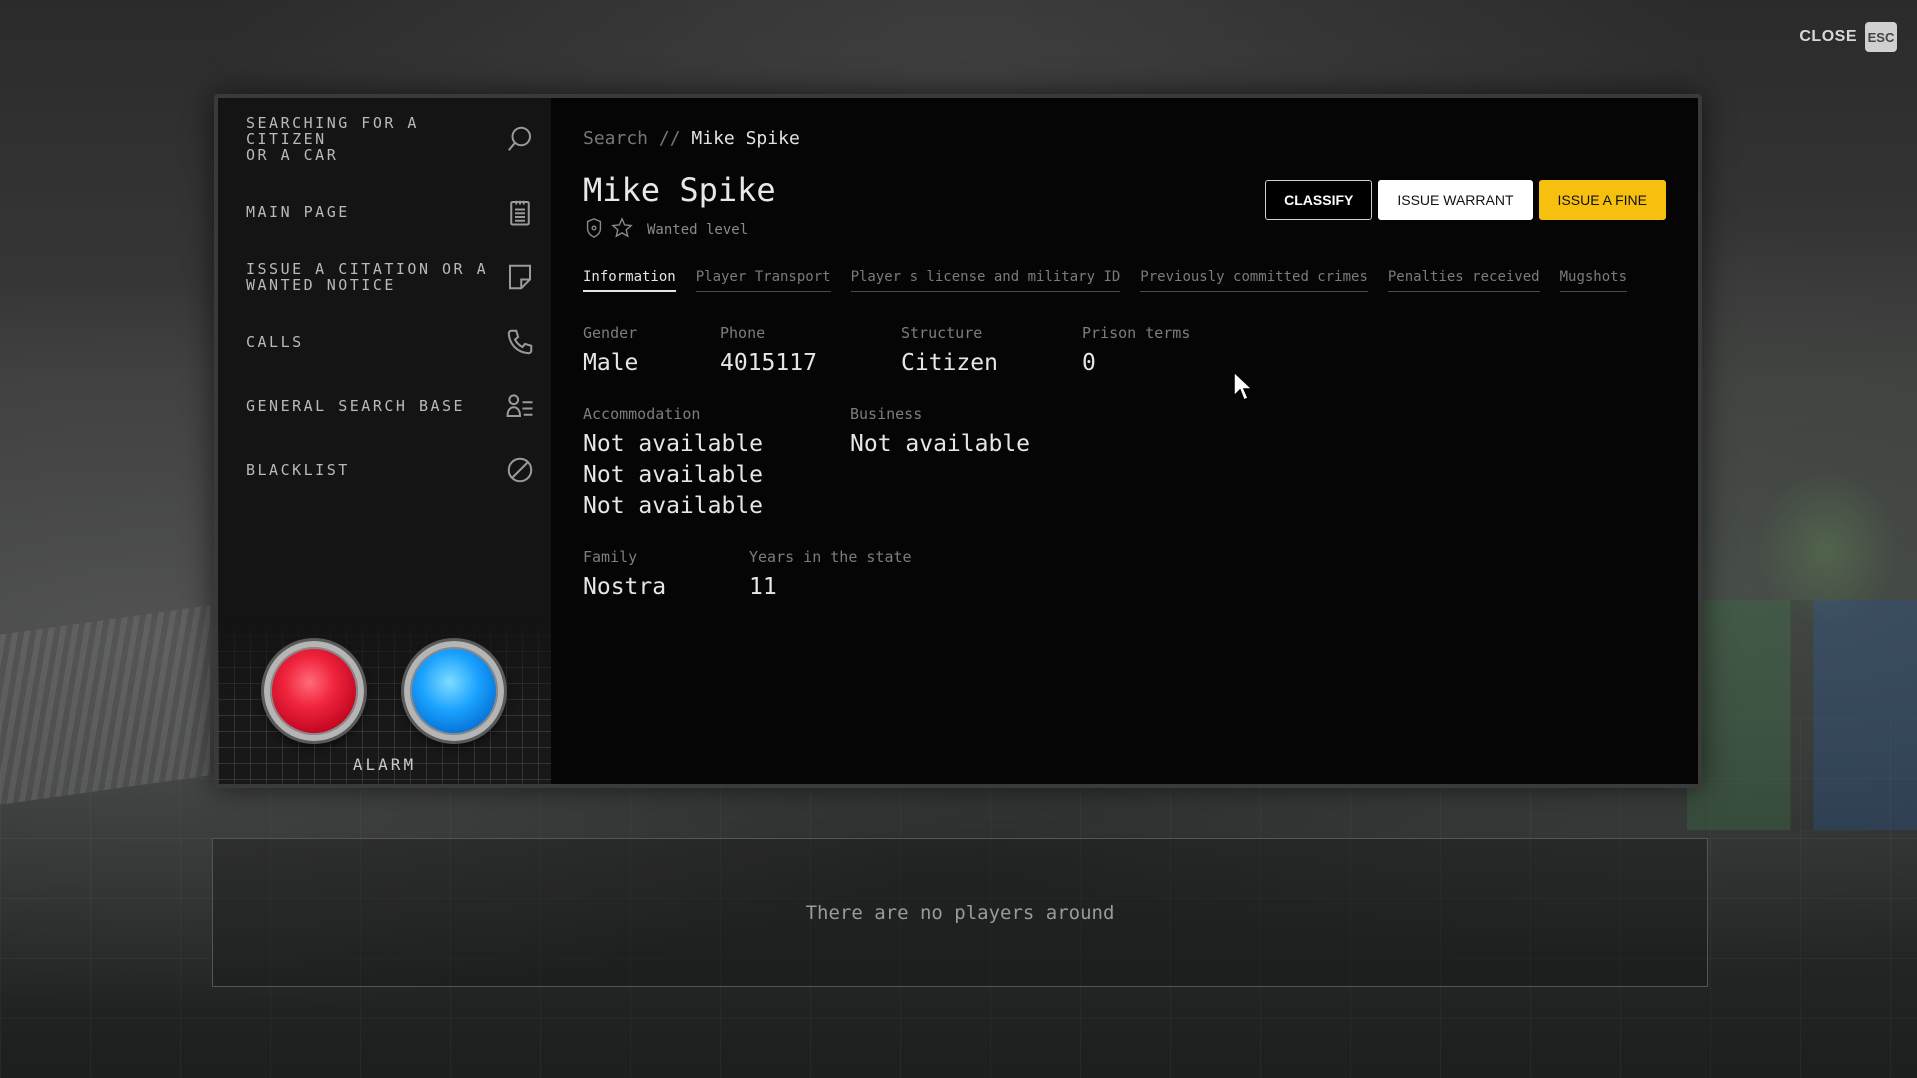 This screenshot has height=1078, width=1917. What do you see at coordinates (1124, 230) in the screenshot?
I see `wanted-level-row: Wanted level` at bounding box center [1124, 230].